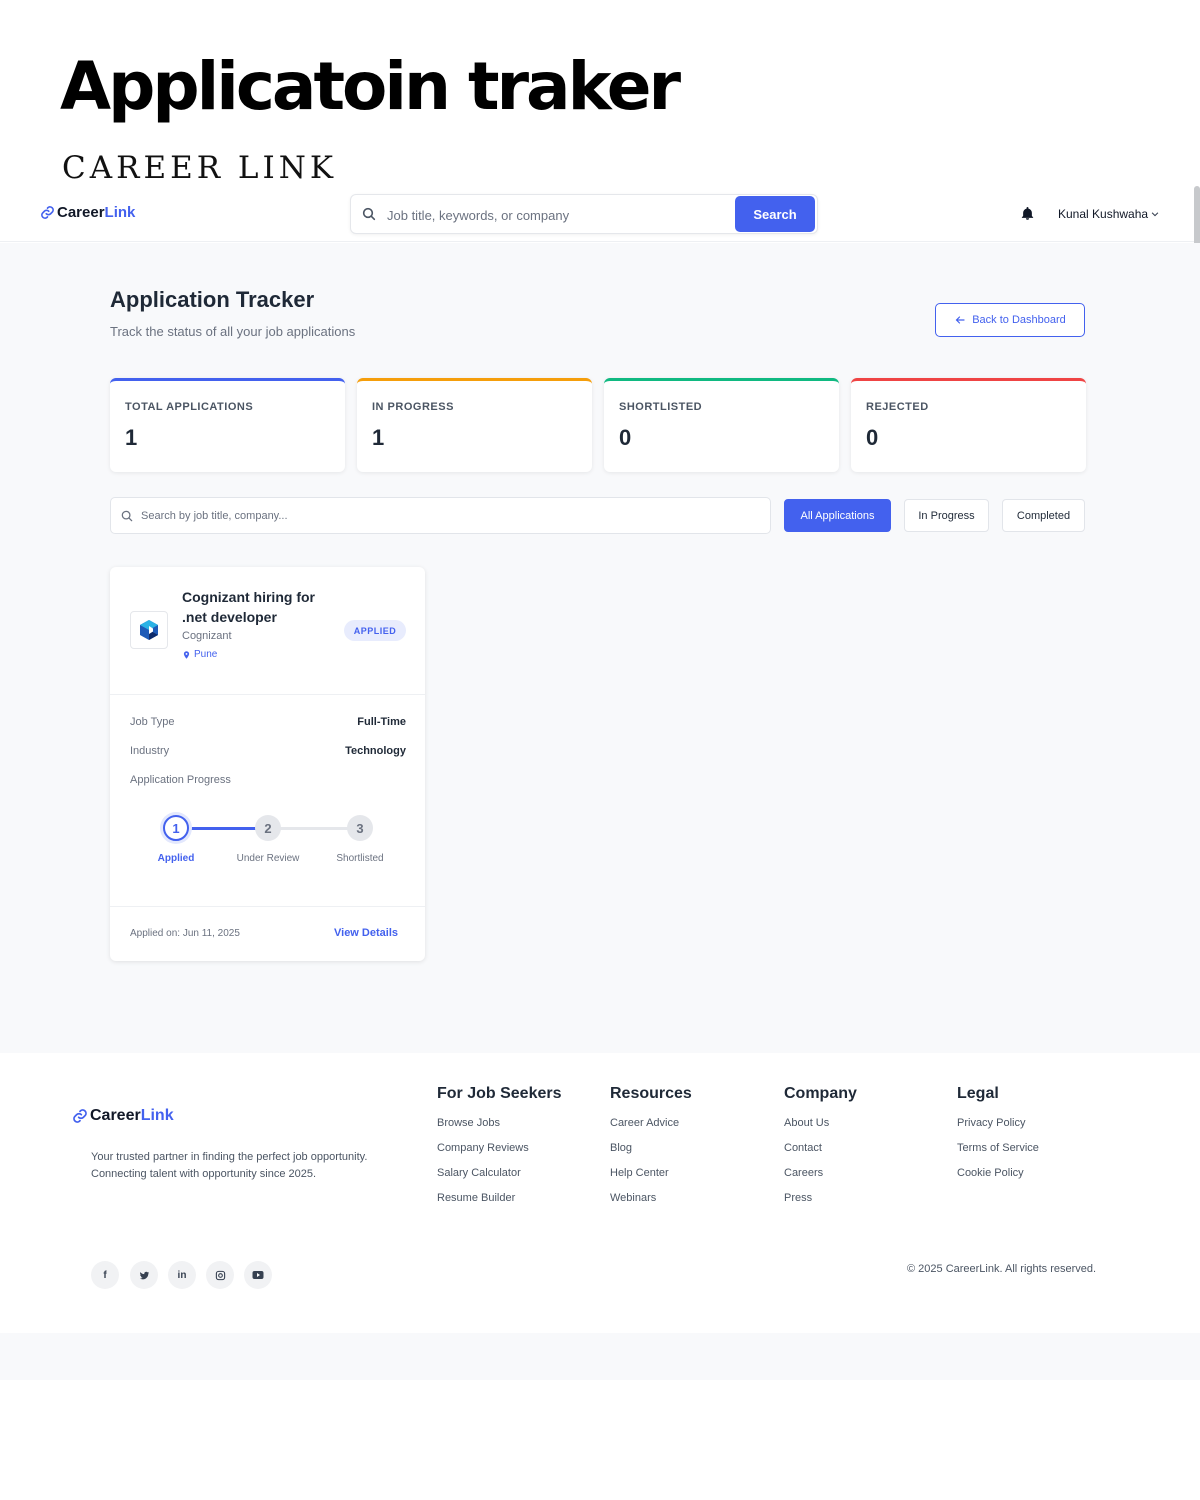  What do you see at coordinates (721, 425) in the screenshot?
I see `stat-card-shortlisted: SHORTLISTED 0` at bounding box center [721, 425].